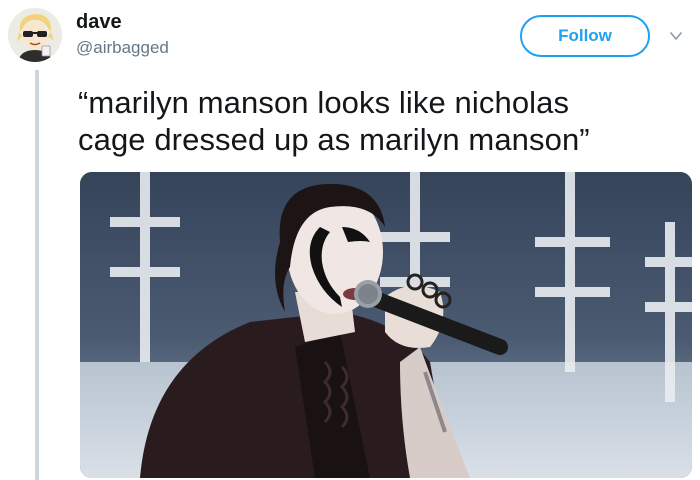  I want to click on display-name: dave, so click(122, 22).